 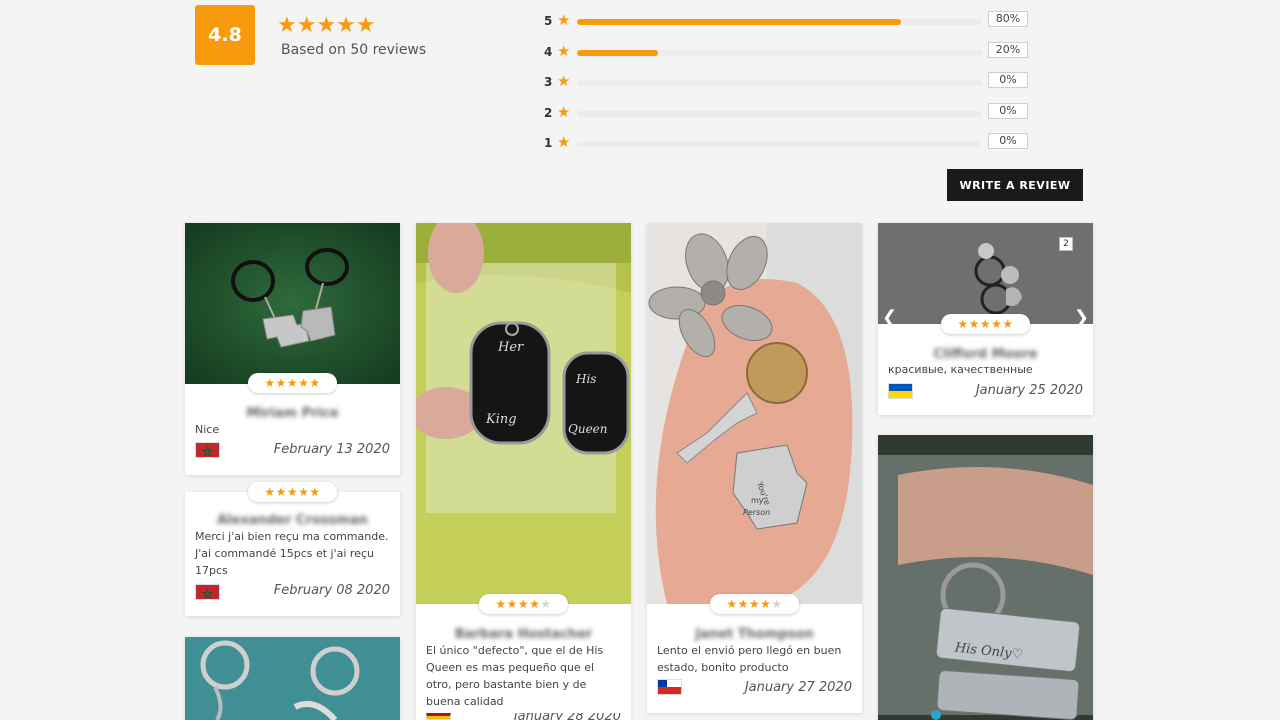 What do you see at coordinates (567, 716) in the screenshot?
I see `review-date: January 28 2020` at bounding box center [567, 716].